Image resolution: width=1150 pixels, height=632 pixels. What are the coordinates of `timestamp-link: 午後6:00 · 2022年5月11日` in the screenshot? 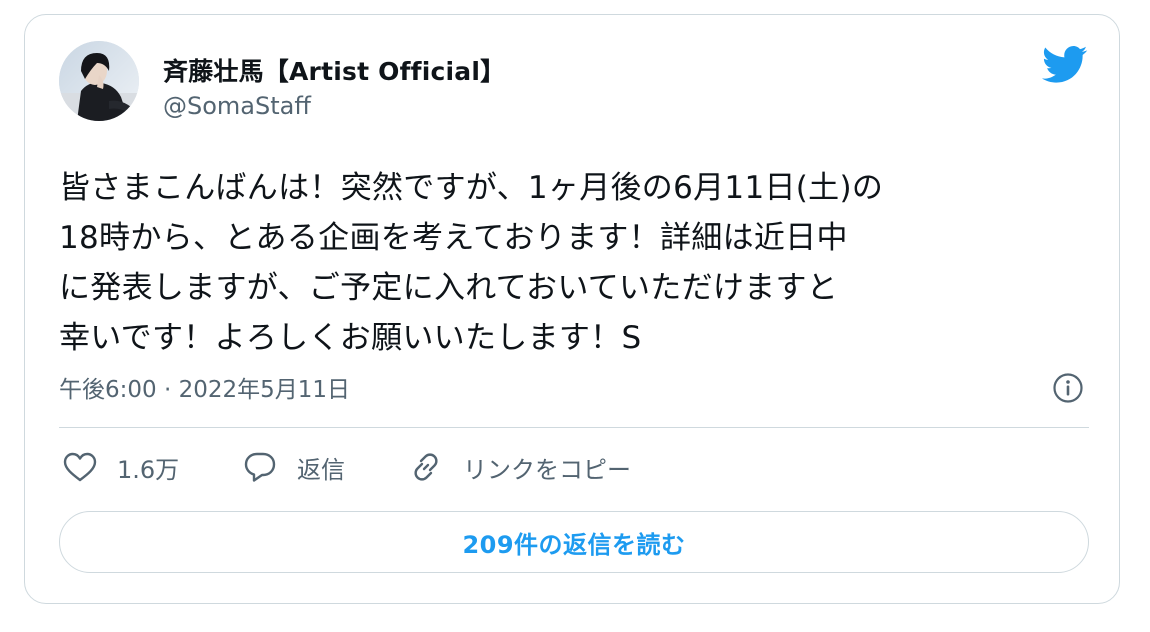 It's located at (204, 387).